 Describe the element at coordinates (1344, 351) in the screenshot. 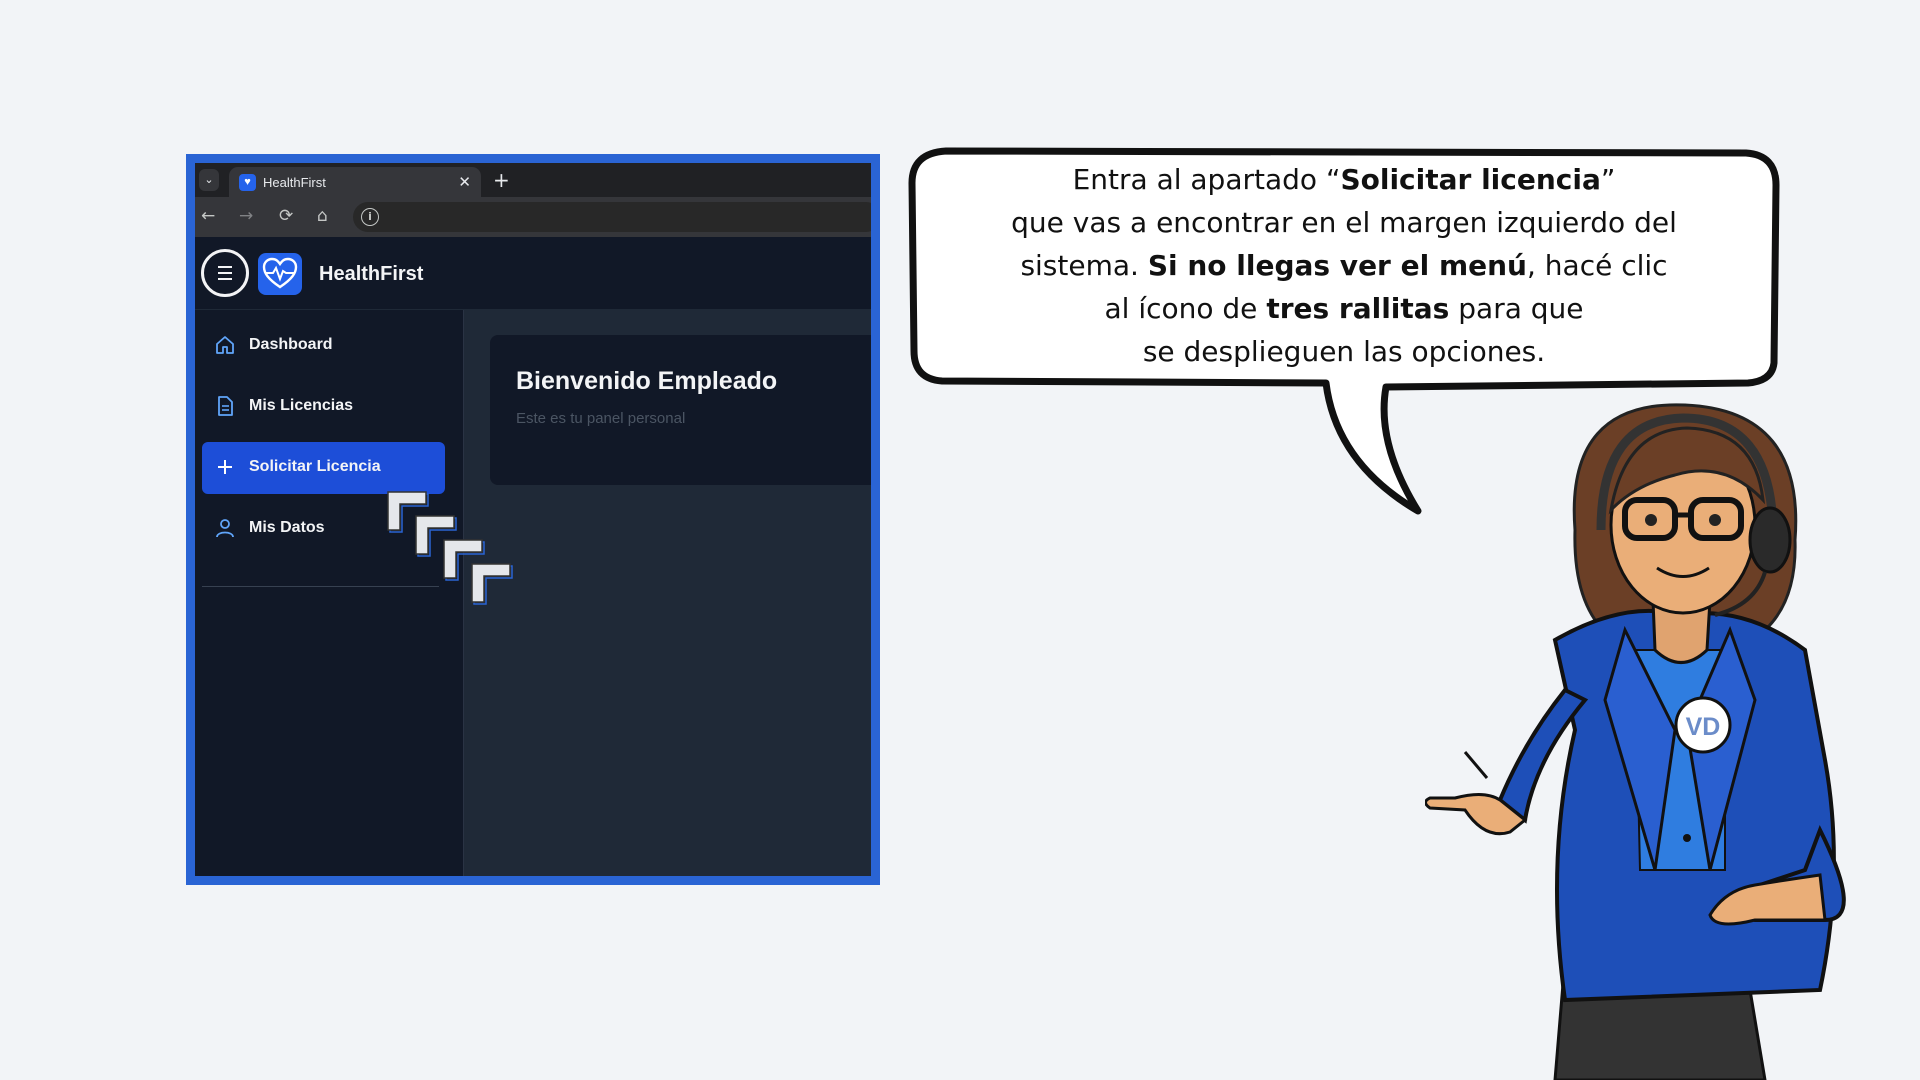

I see `instruction-line: se desplieguen las opciones.` at that location.